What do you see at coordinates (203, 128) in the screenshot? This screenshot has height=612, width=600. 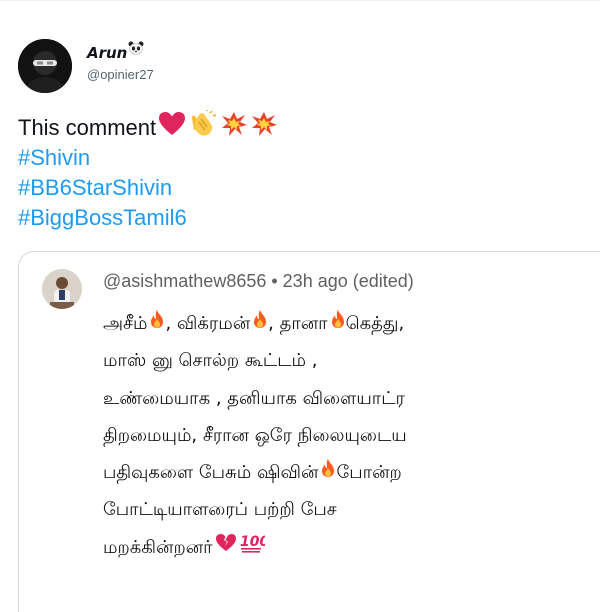 I see `clapping-hands-icon` at bounding box center [203, 128].